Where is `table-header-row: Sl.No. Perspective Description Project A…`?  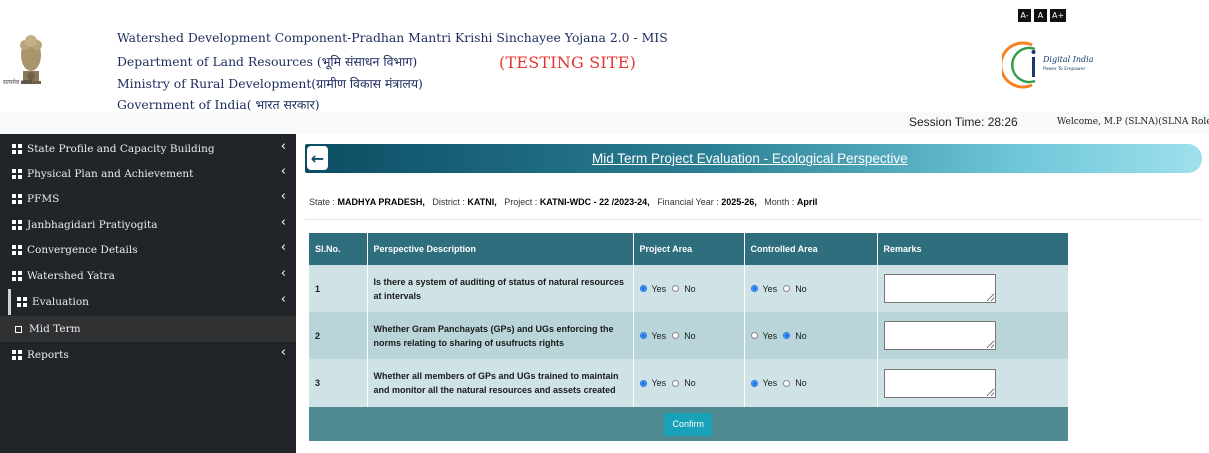
table-header-row: Sl.No. Perspective Description Project A… is located at coordinates (689, 249).